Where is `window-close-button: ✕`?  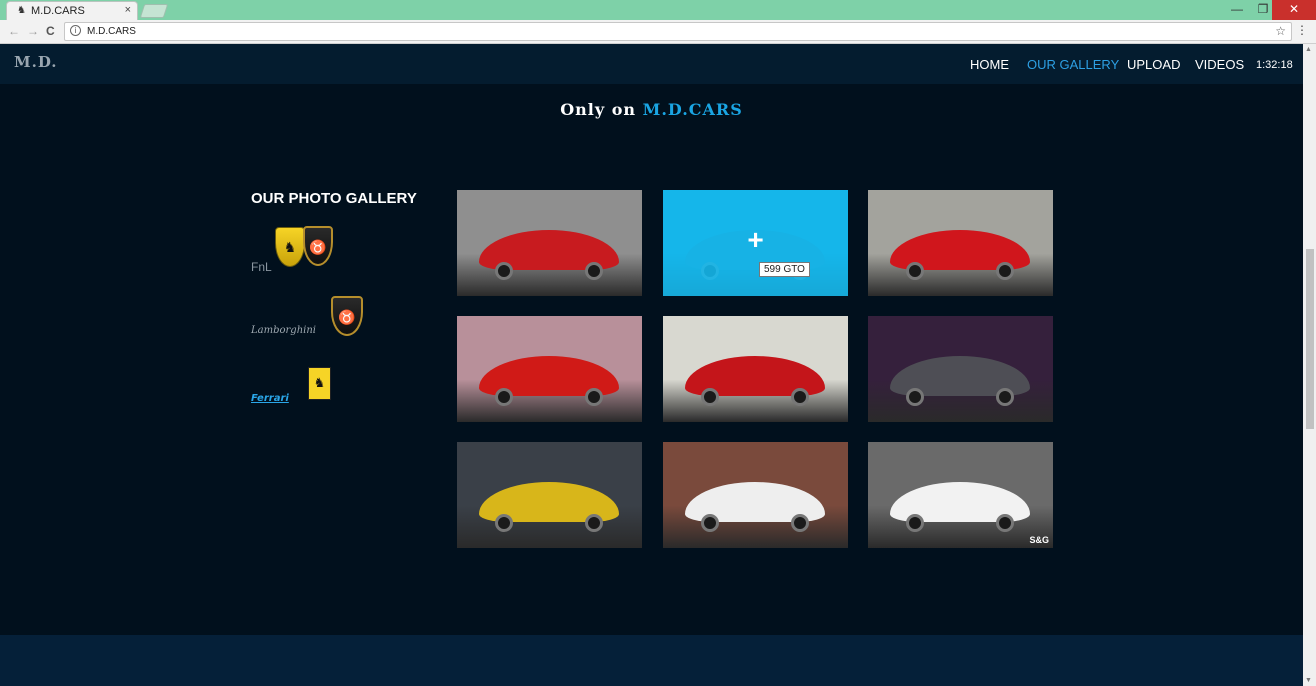
window-close-button: ✕ is located at coordinates (1294, 10).